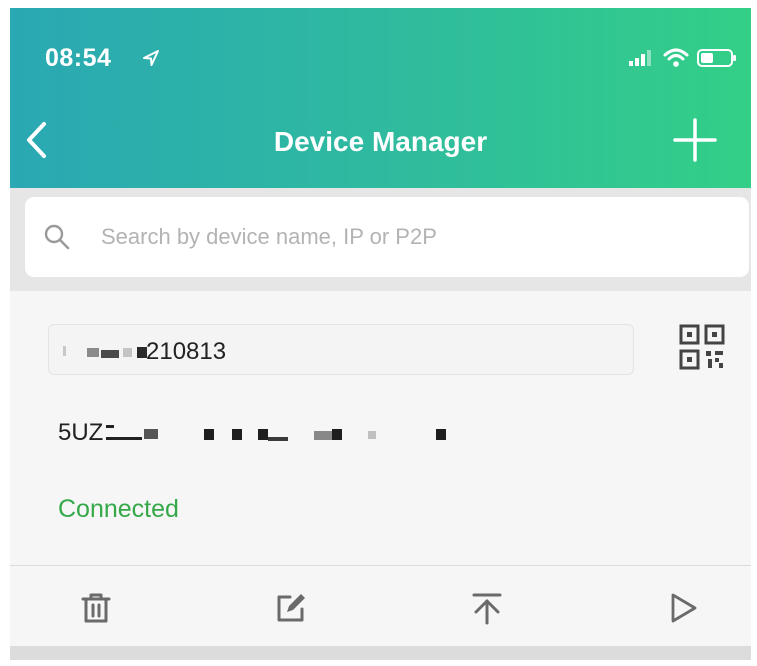 The image size is (757, 666). Describe the element at coordinates (702, 347) in the screenshot. I see `qr-code-icon` at that location.